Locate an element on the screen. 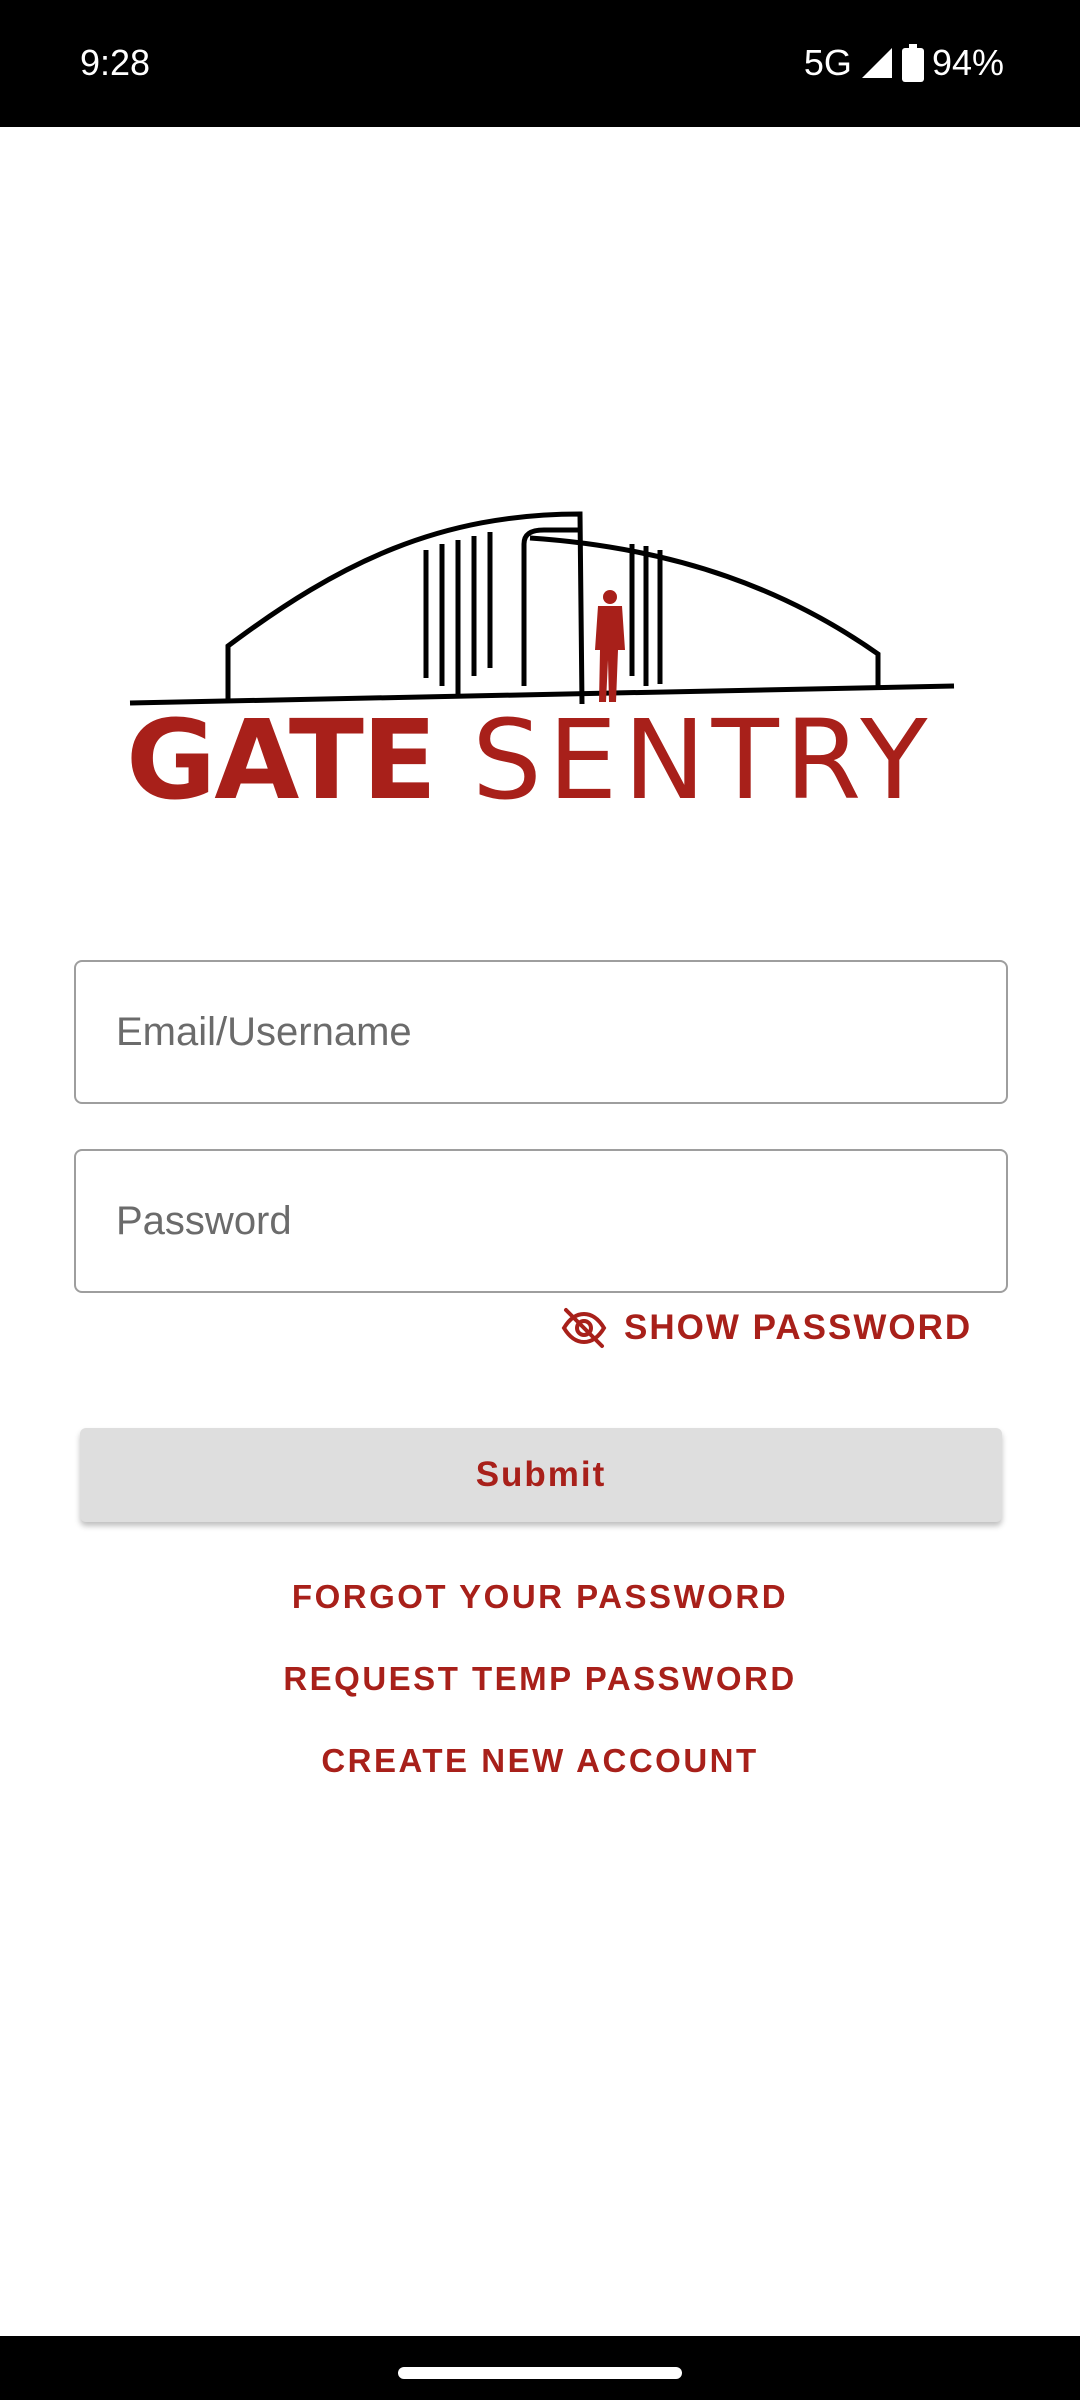 This screenshot has height=2400, width=1080. forgot-password-link: FORGOT YOUR PASSWORD is located at coordinates (540, 1597).